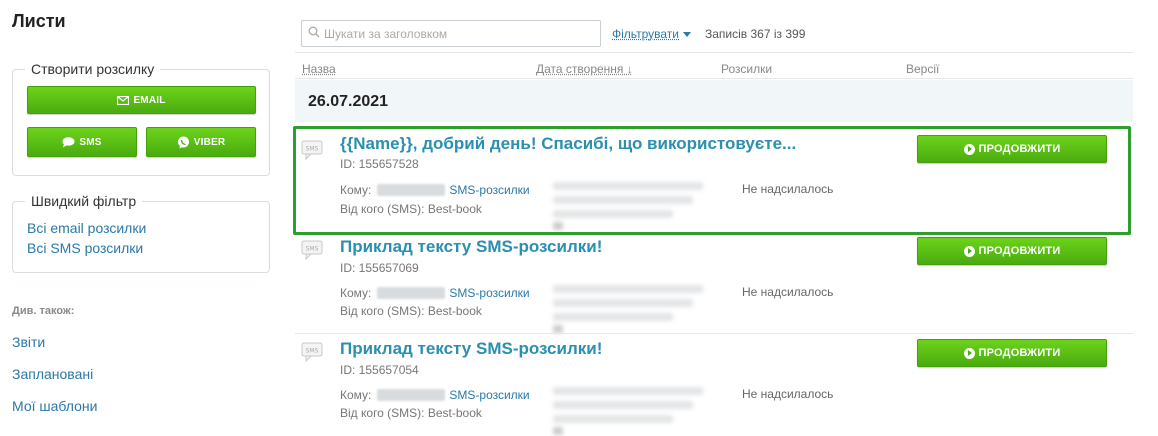  I want to click on reports-link: Звіти, so click(28, 342).